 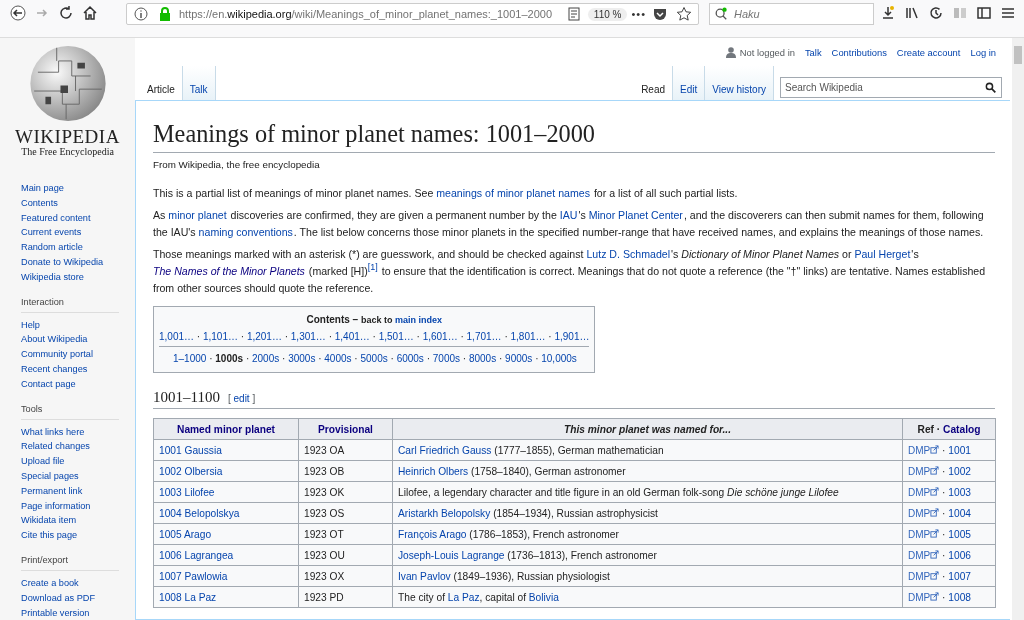 What do you see at coordinates (1008, 13) in the screenshot?
I see `menu-icon` at bounding box center [1008, 13].